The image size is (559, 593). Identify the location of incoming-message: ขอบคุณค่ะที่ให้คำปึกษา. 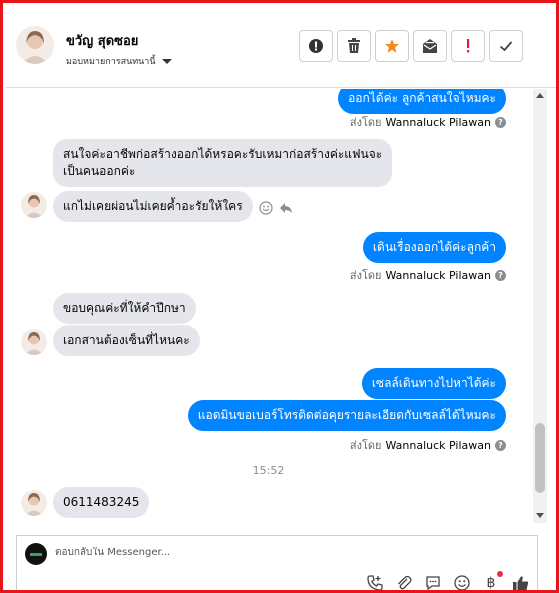
(124, 308).